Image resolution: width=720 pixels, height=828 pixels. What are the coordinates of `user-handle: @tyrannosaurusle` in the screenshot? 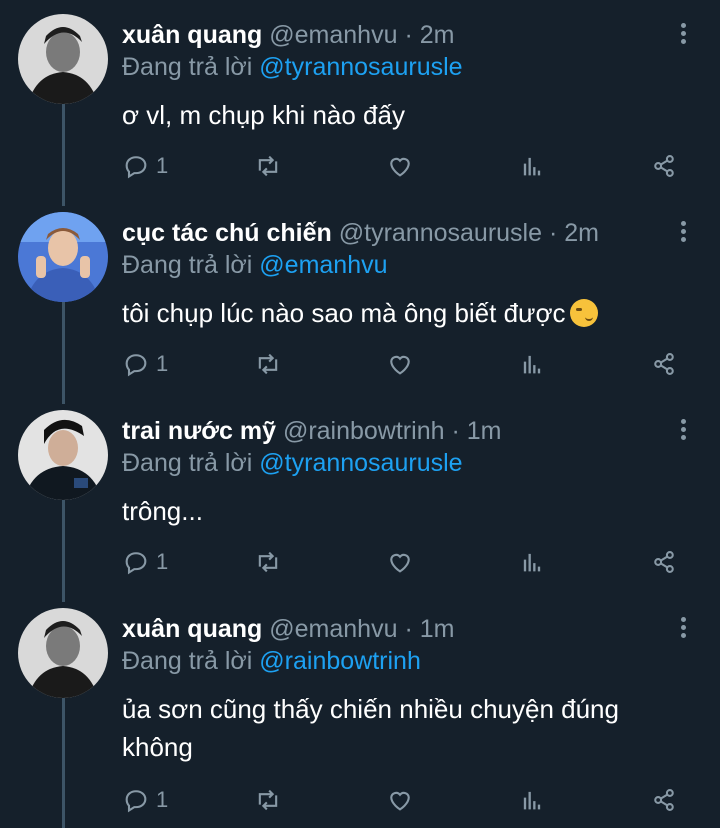 It's located at (440, 233).